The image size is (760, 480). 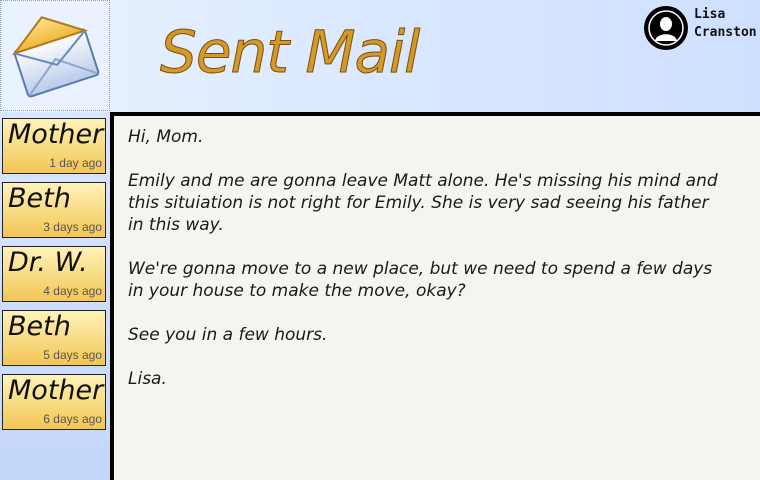 I want to click on envelope-icon, so click(x=55, y=57).